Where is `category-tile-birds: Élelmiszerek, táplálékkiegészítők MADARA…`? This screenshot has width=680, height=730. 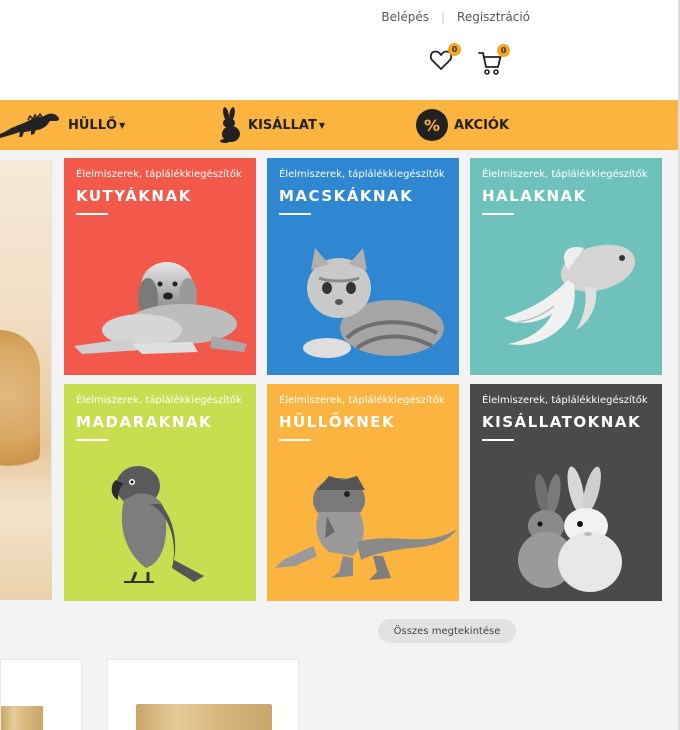 category-tile-birds: Élelmiszerek, táplálékkiegészítők MADARA… is located at coordinates (160, 492).